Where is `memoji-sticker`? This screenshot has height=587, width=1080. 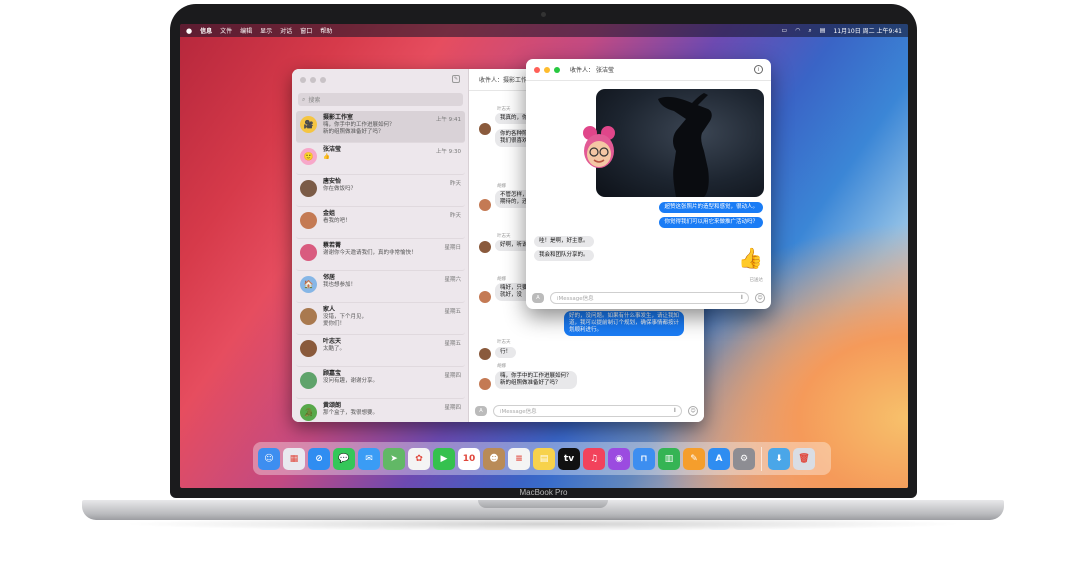
memoji-sticker is located at coordinates (599, 149).